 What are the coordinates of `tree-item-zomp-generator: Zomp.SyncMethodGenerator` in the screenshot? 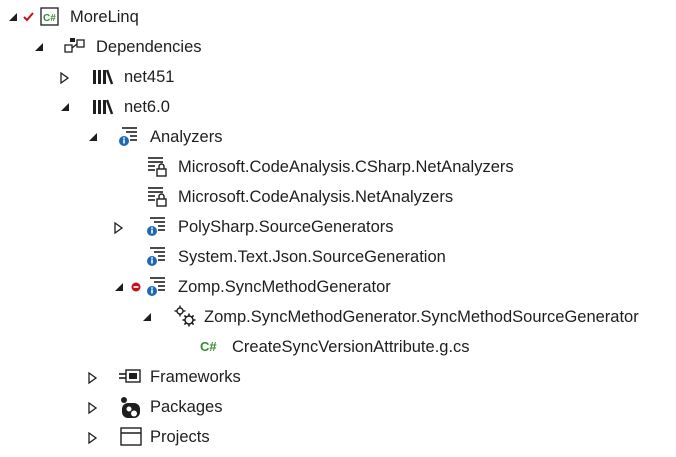 It's located at (338, 287).